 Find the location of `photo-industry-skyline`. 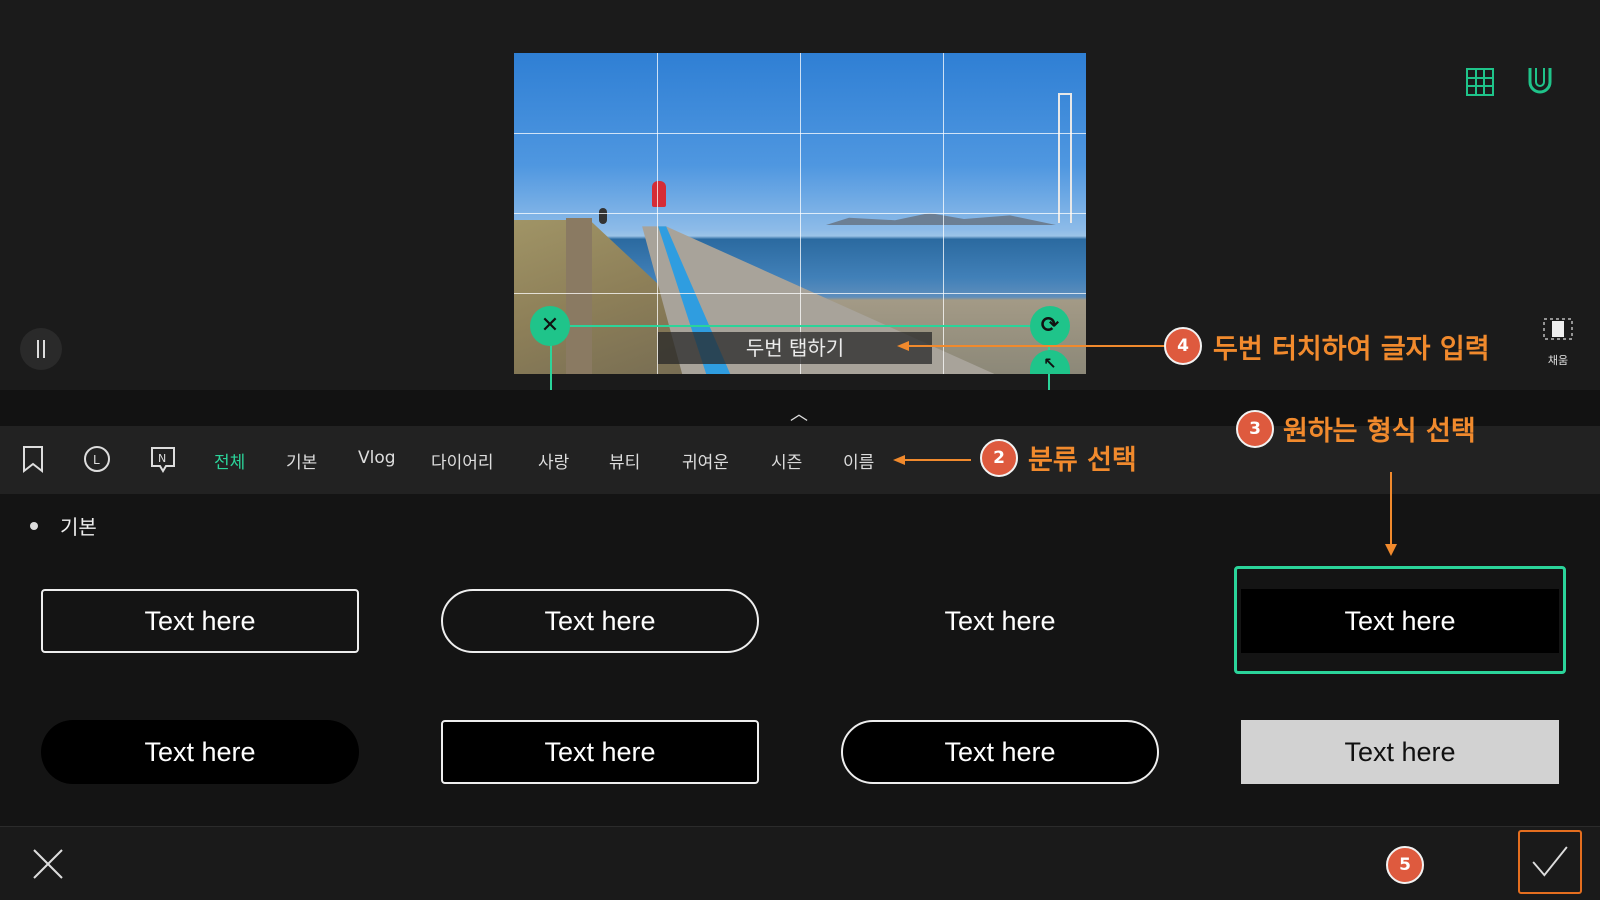

photo-industry-skyline is located at coordinates (941, 219).